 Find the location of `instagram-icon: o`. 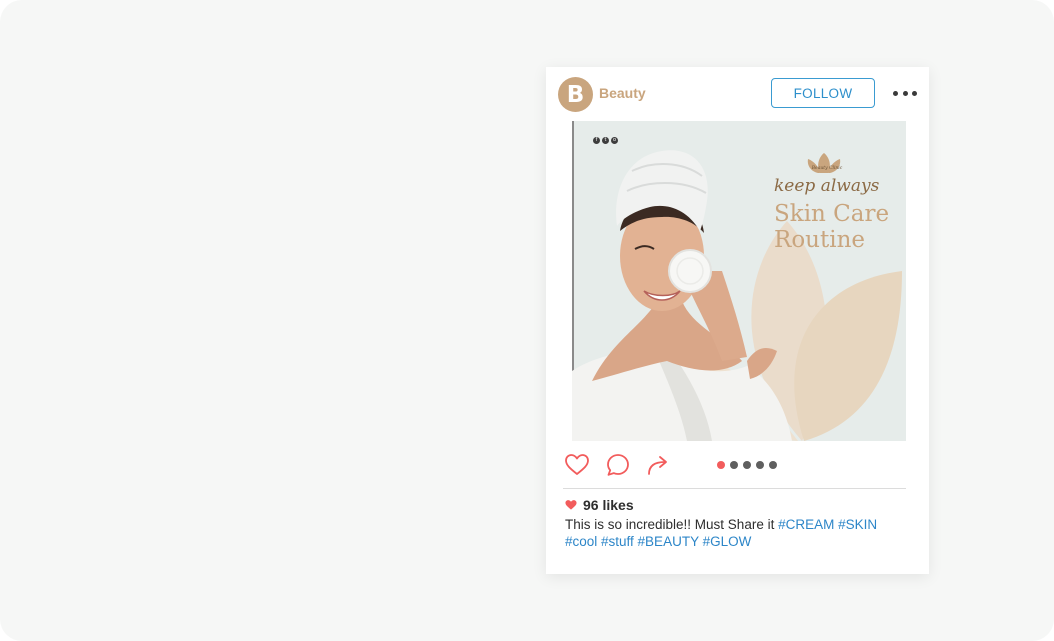

instagram-icon: o is located at coordinates (614, 140).